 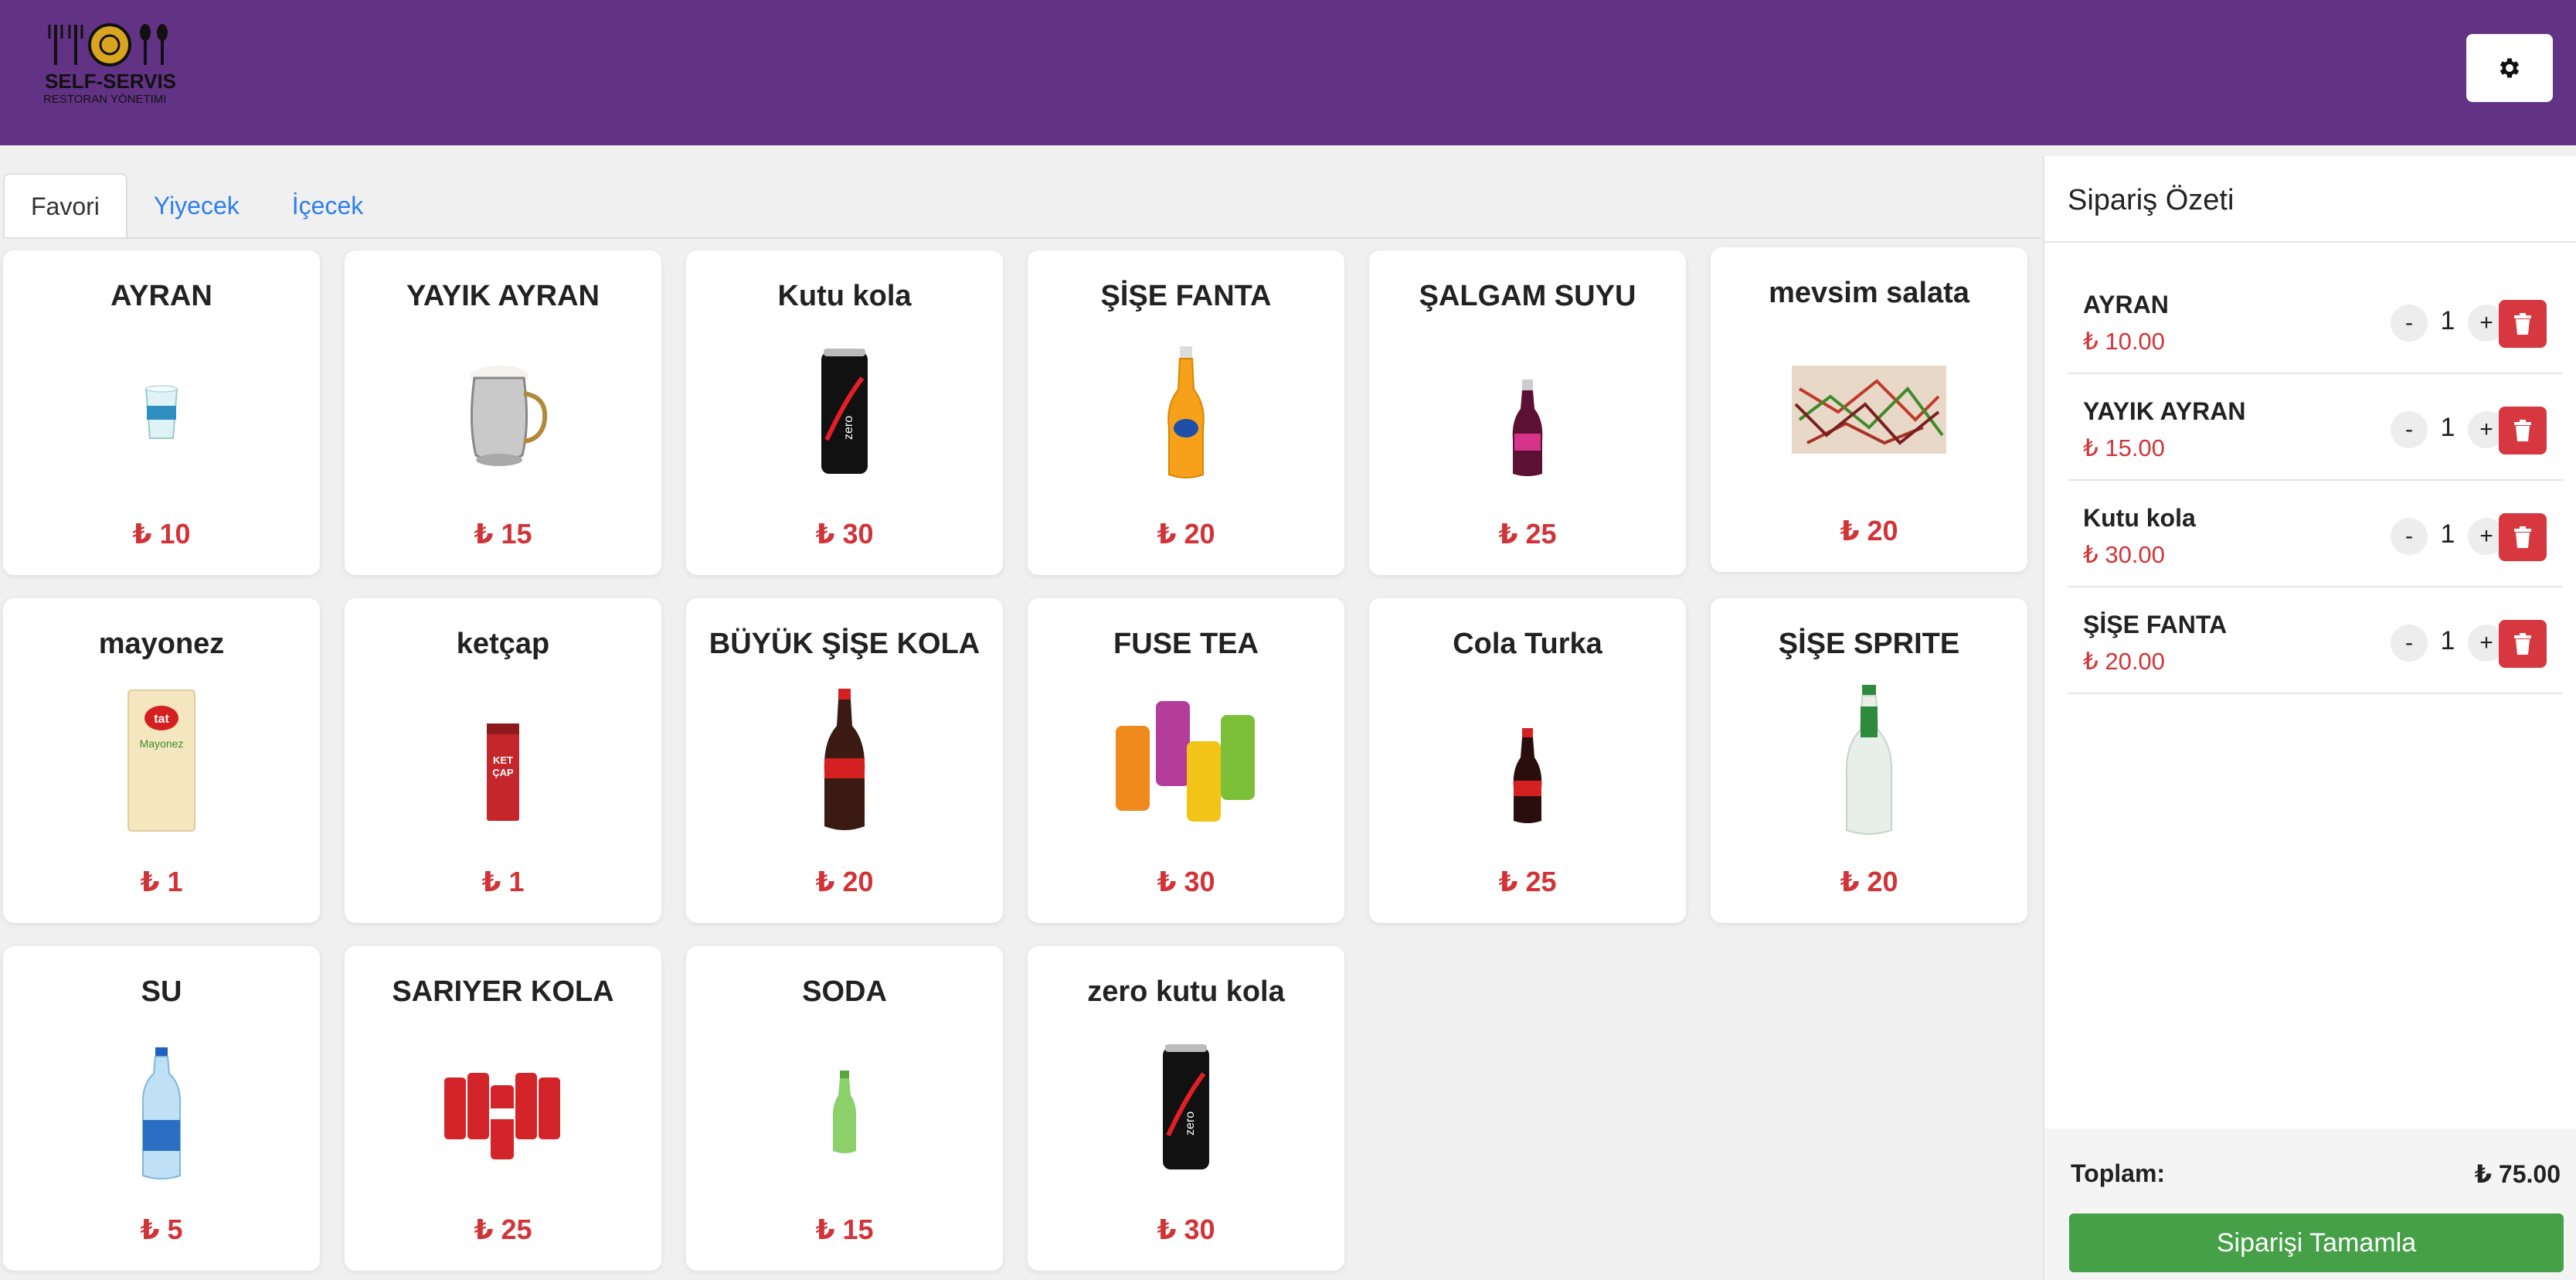 What do you see at coordinates (2310, 242) in the screenshot?
I see `divider` at bounding box center [2310, 242].